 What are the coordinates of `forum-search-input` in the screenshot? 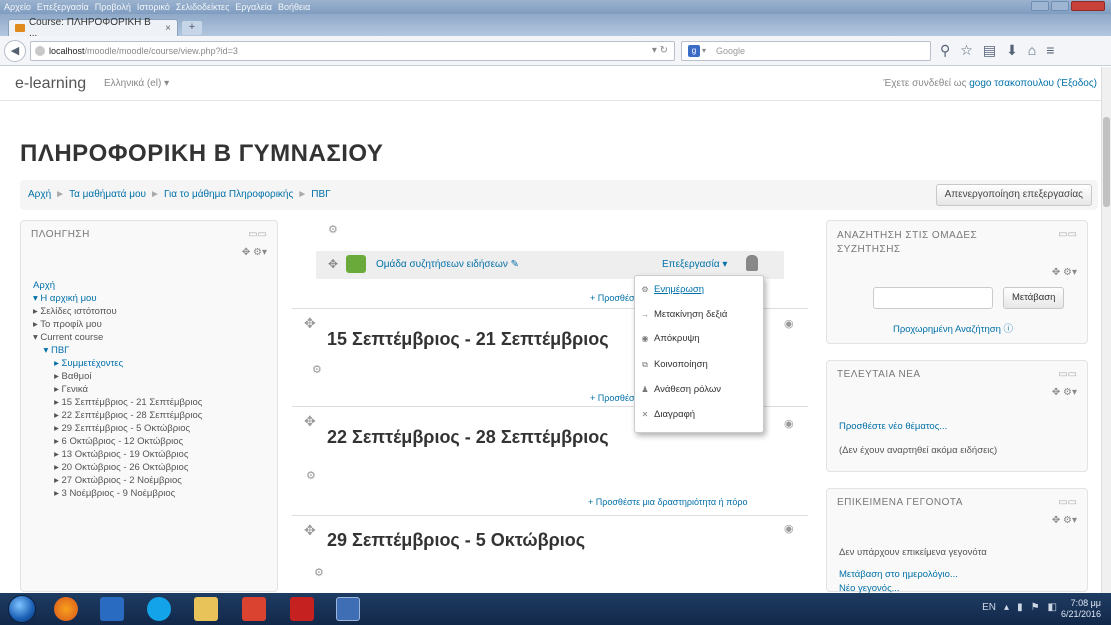 It's located at (933, 298).